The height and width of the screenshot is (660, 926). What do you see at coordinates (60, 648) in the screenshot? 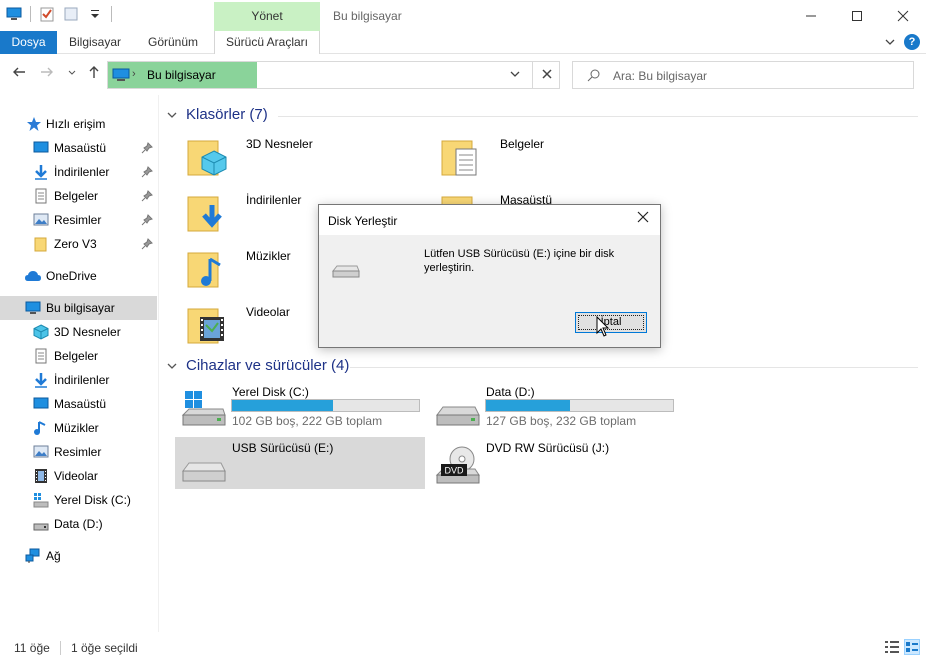
I see `status-separator` at bounding box center [60, 648].